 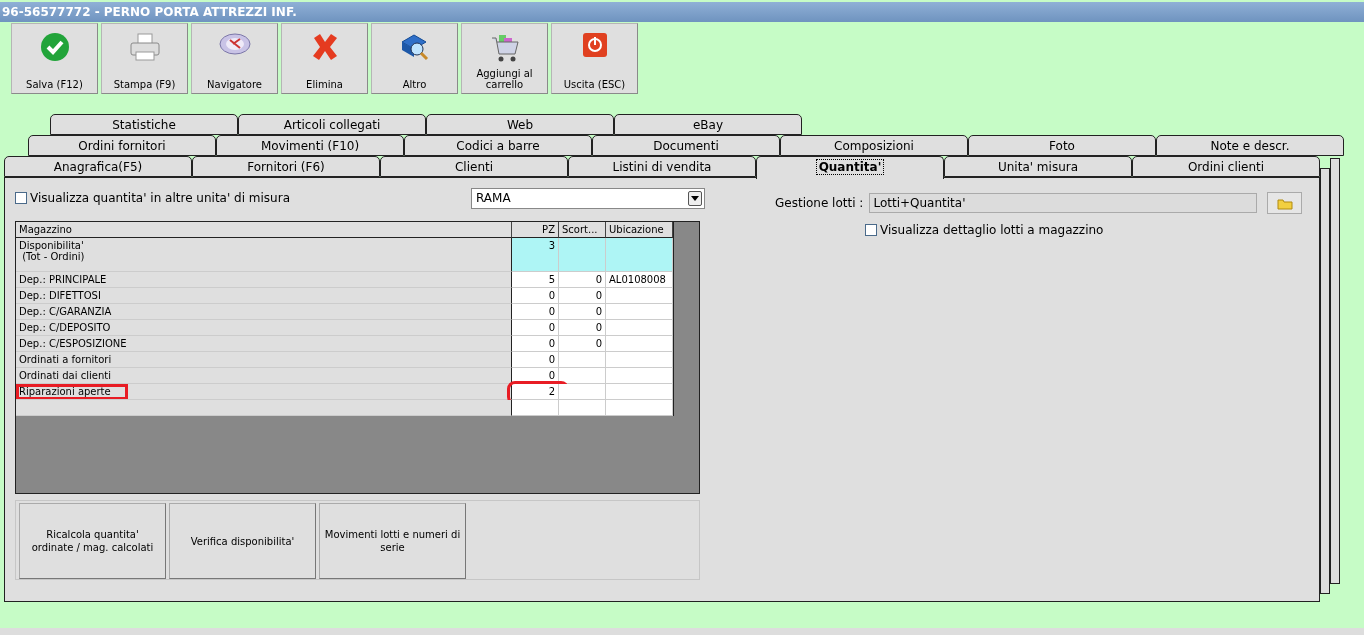 What do you see at coordinates (92, 541) in the screenshot?
I see `action-button: Ricalcola quantita' ordinate / mag. calcolati` at bounding box center [92, 541].